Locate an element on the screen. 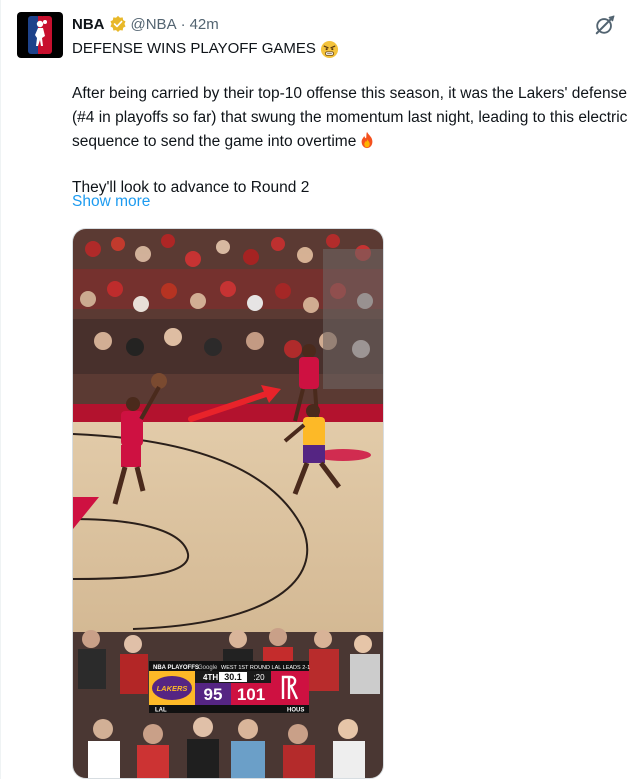 The width and height of the screenshot is (640, 779). avatar is located at coordinates (40, 35).